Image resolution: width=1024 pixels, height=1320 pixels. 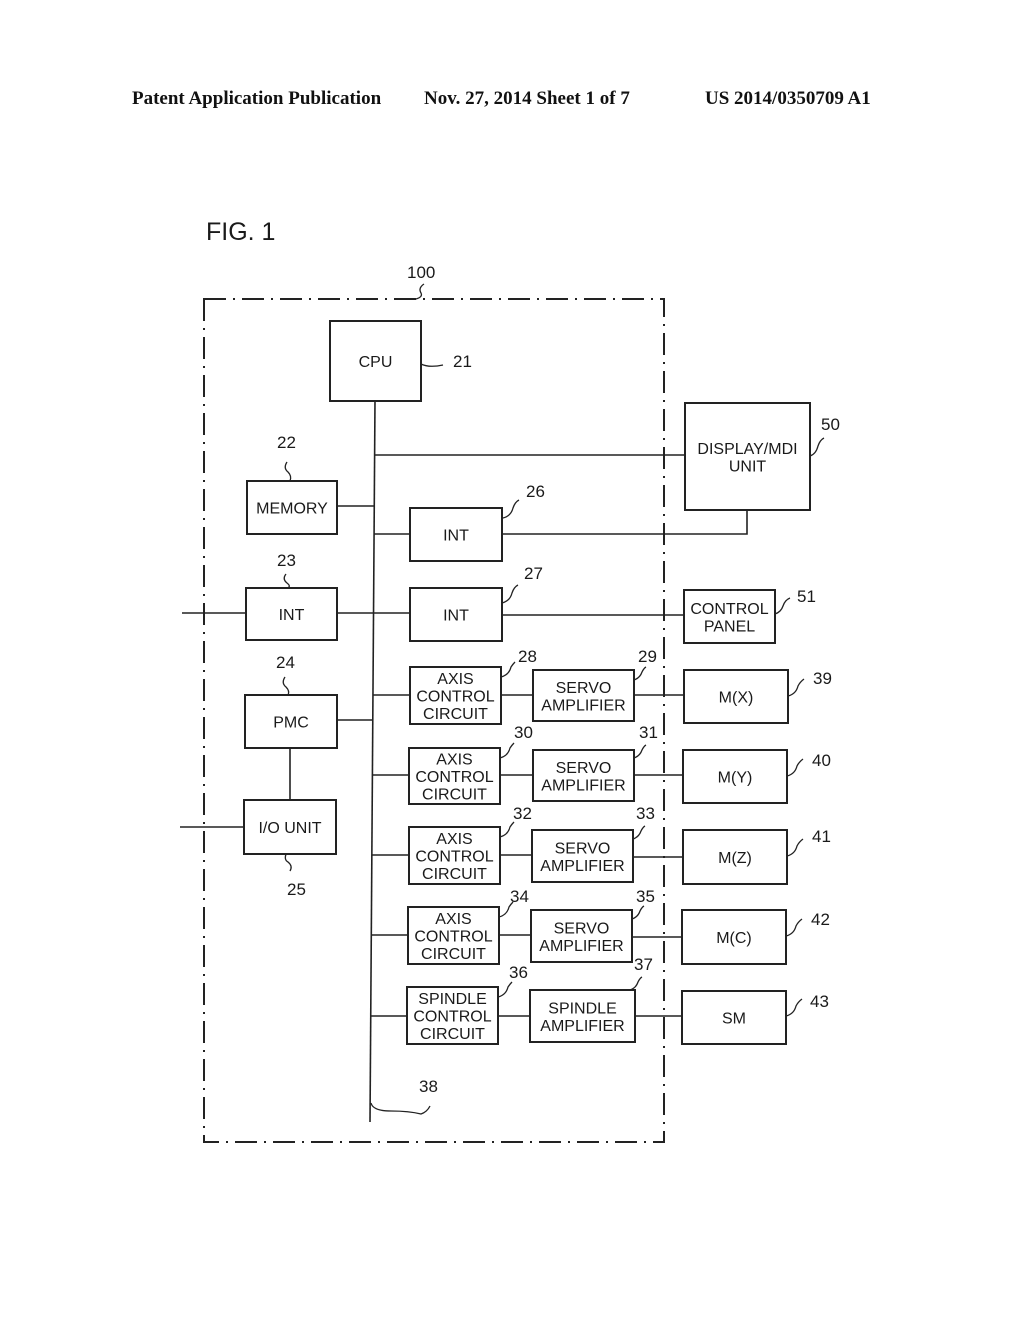 I want to click on spindle36-ref-number: 36, so click(x=518, y=972).